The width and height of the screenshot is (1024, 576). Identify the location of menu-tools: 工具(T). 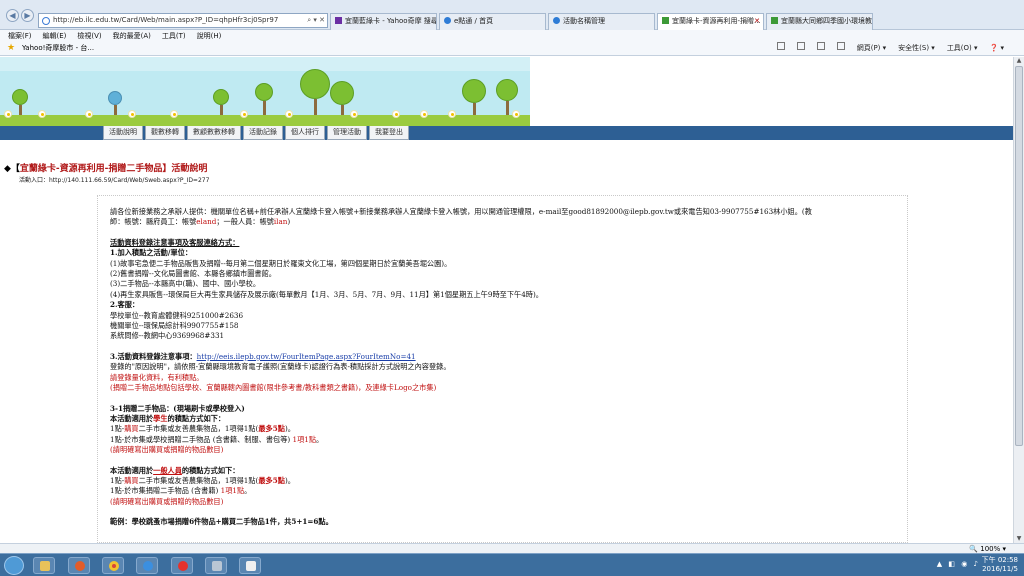
(174, 36).